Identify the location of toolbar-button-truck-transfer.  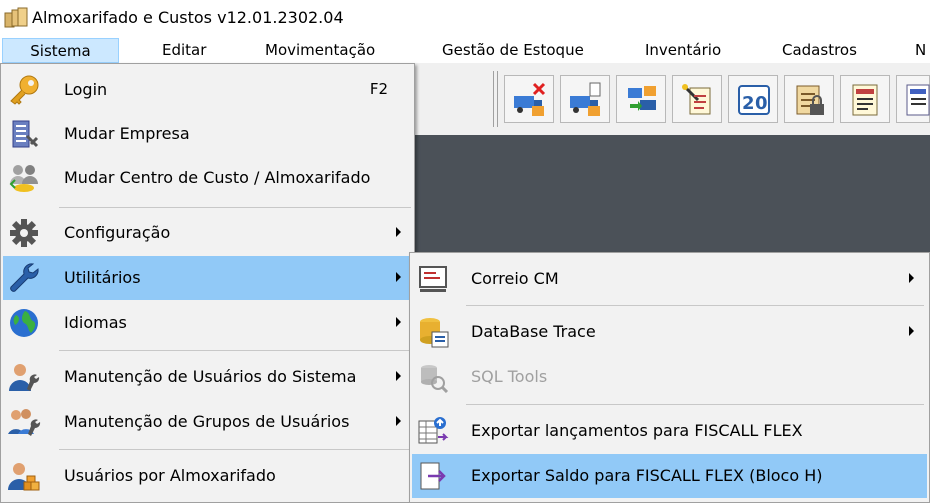
(641, 99).